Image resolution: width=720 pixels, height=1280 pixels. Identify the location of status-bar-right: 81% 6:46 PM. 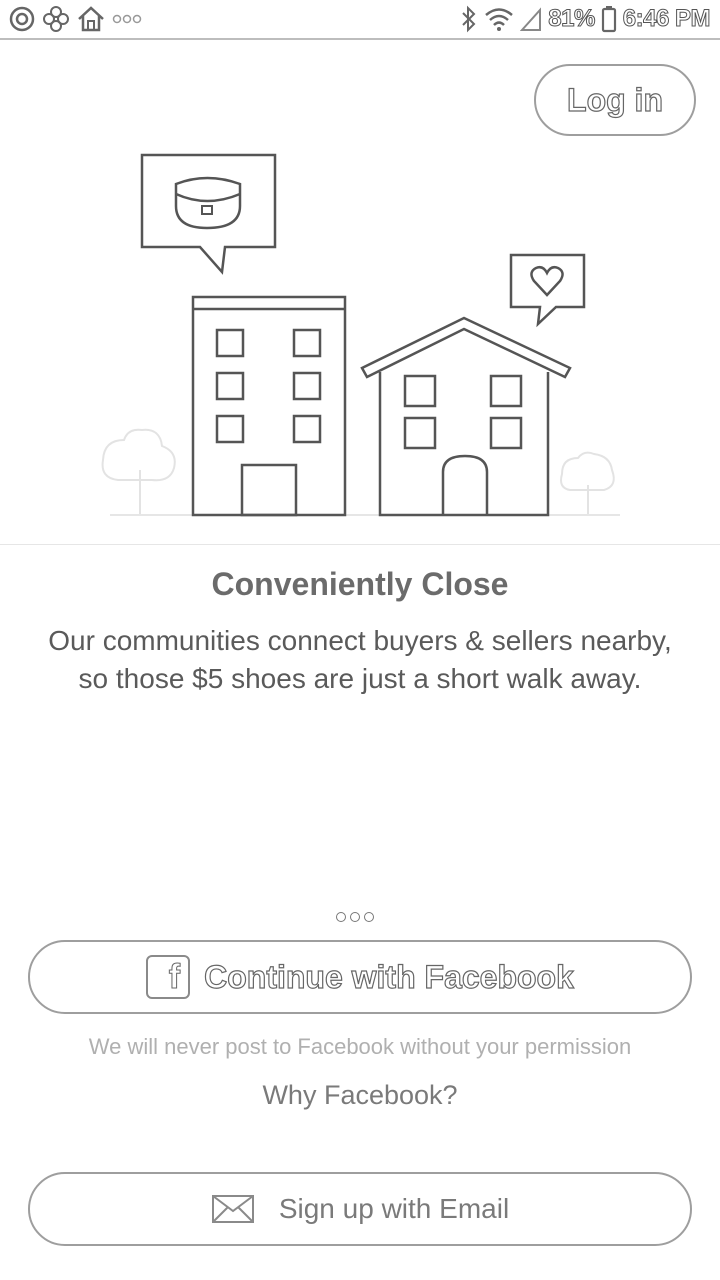
(585, 19).